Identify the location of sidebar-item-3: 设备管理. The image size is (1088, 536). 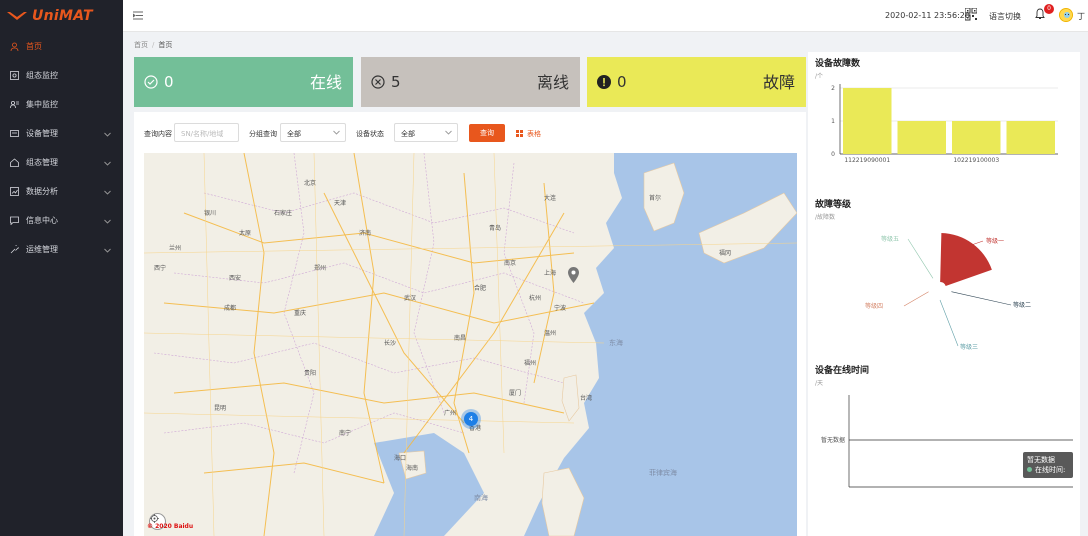
(61, 133).